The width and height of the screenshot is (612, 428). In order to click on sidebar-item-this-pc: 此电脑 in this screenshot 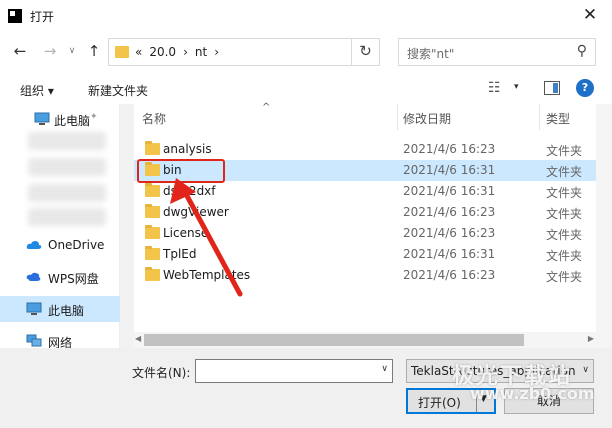, I will do `click(60, 309)`.